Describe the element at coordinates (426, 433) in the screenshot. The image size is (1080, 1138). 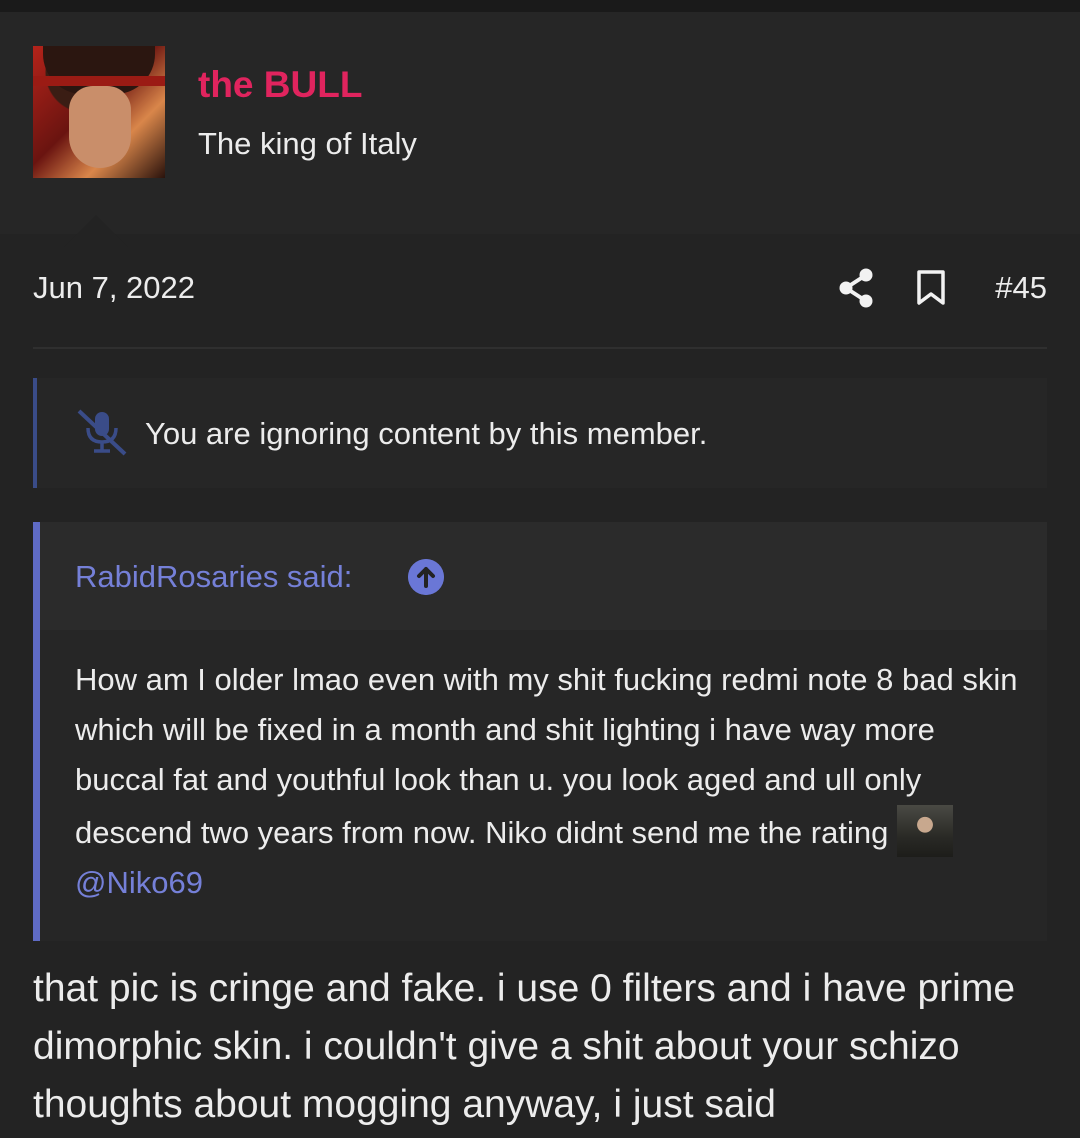
I see `ignored-notice-text: You are ignoring content by this member.` at that location.